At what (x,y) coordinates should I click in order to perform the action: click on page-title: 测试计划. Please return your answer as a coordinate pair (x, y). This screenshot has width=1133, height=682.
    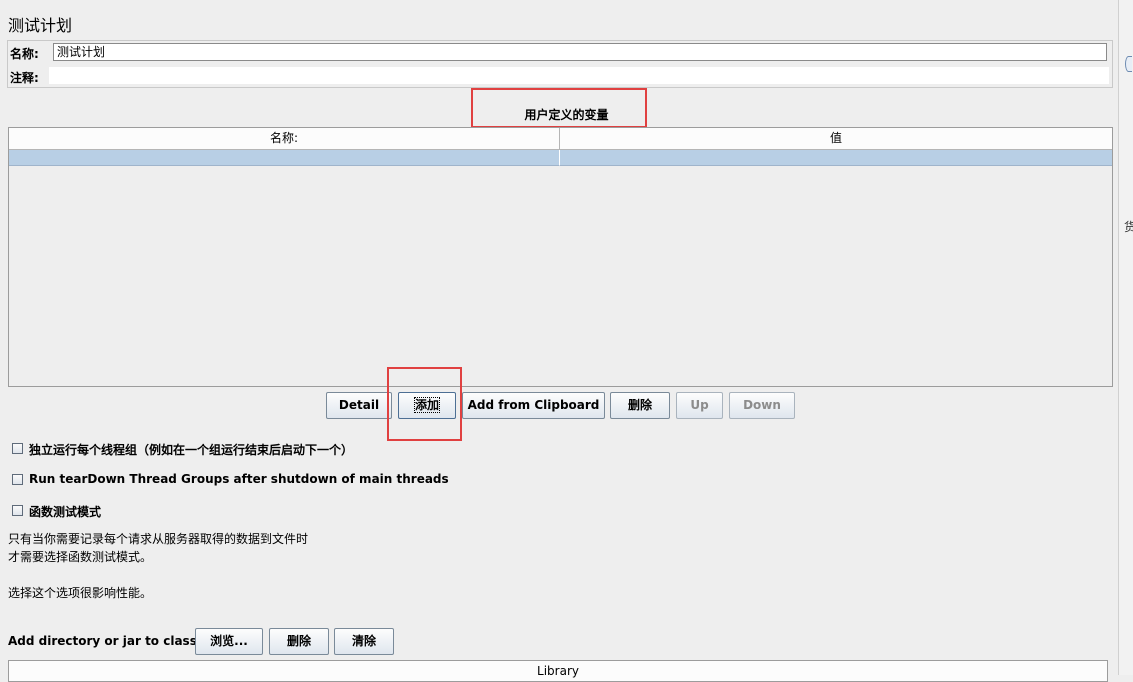
    Looking at the image, I should click on (40, 25).